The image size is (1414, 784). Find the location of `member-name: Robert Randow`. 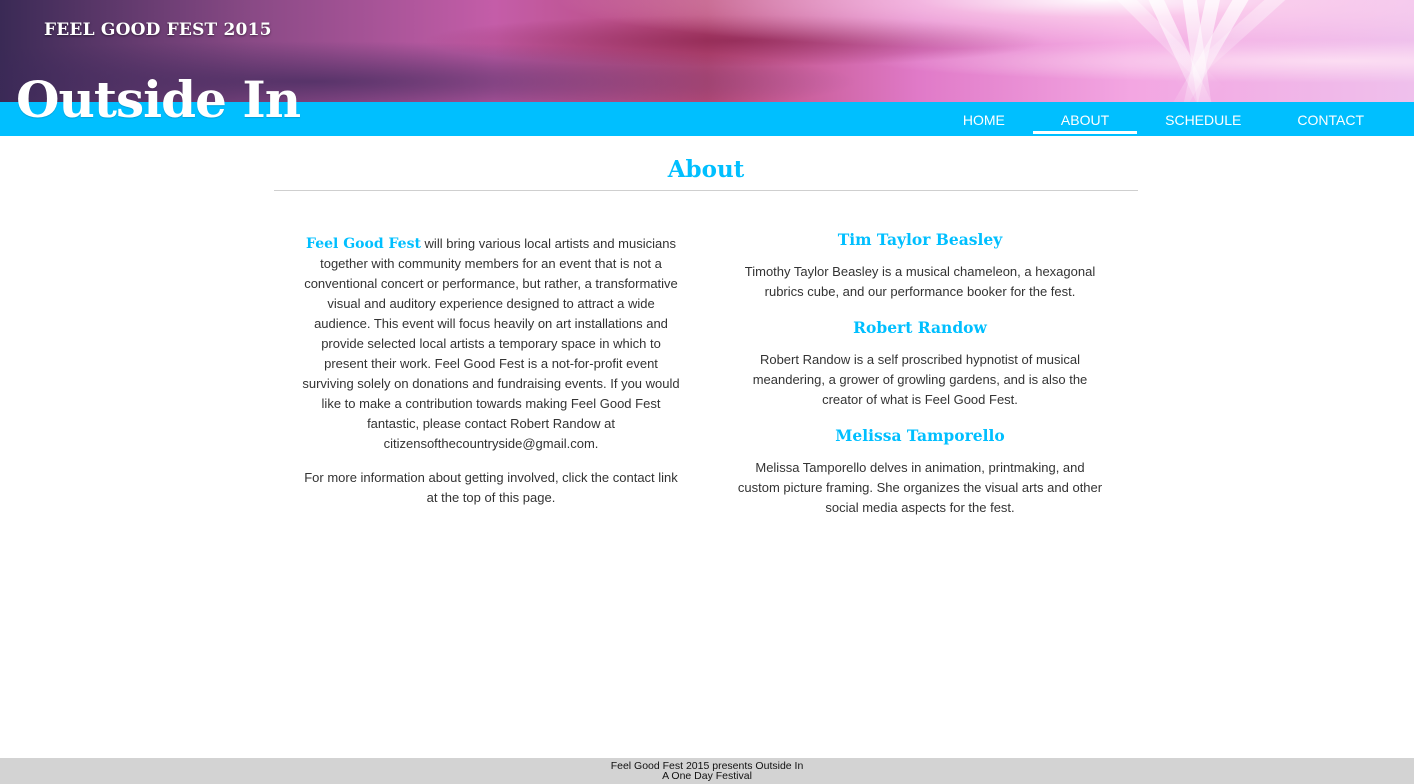

member-name: Robert Randow is located at coordinates (920, 327).